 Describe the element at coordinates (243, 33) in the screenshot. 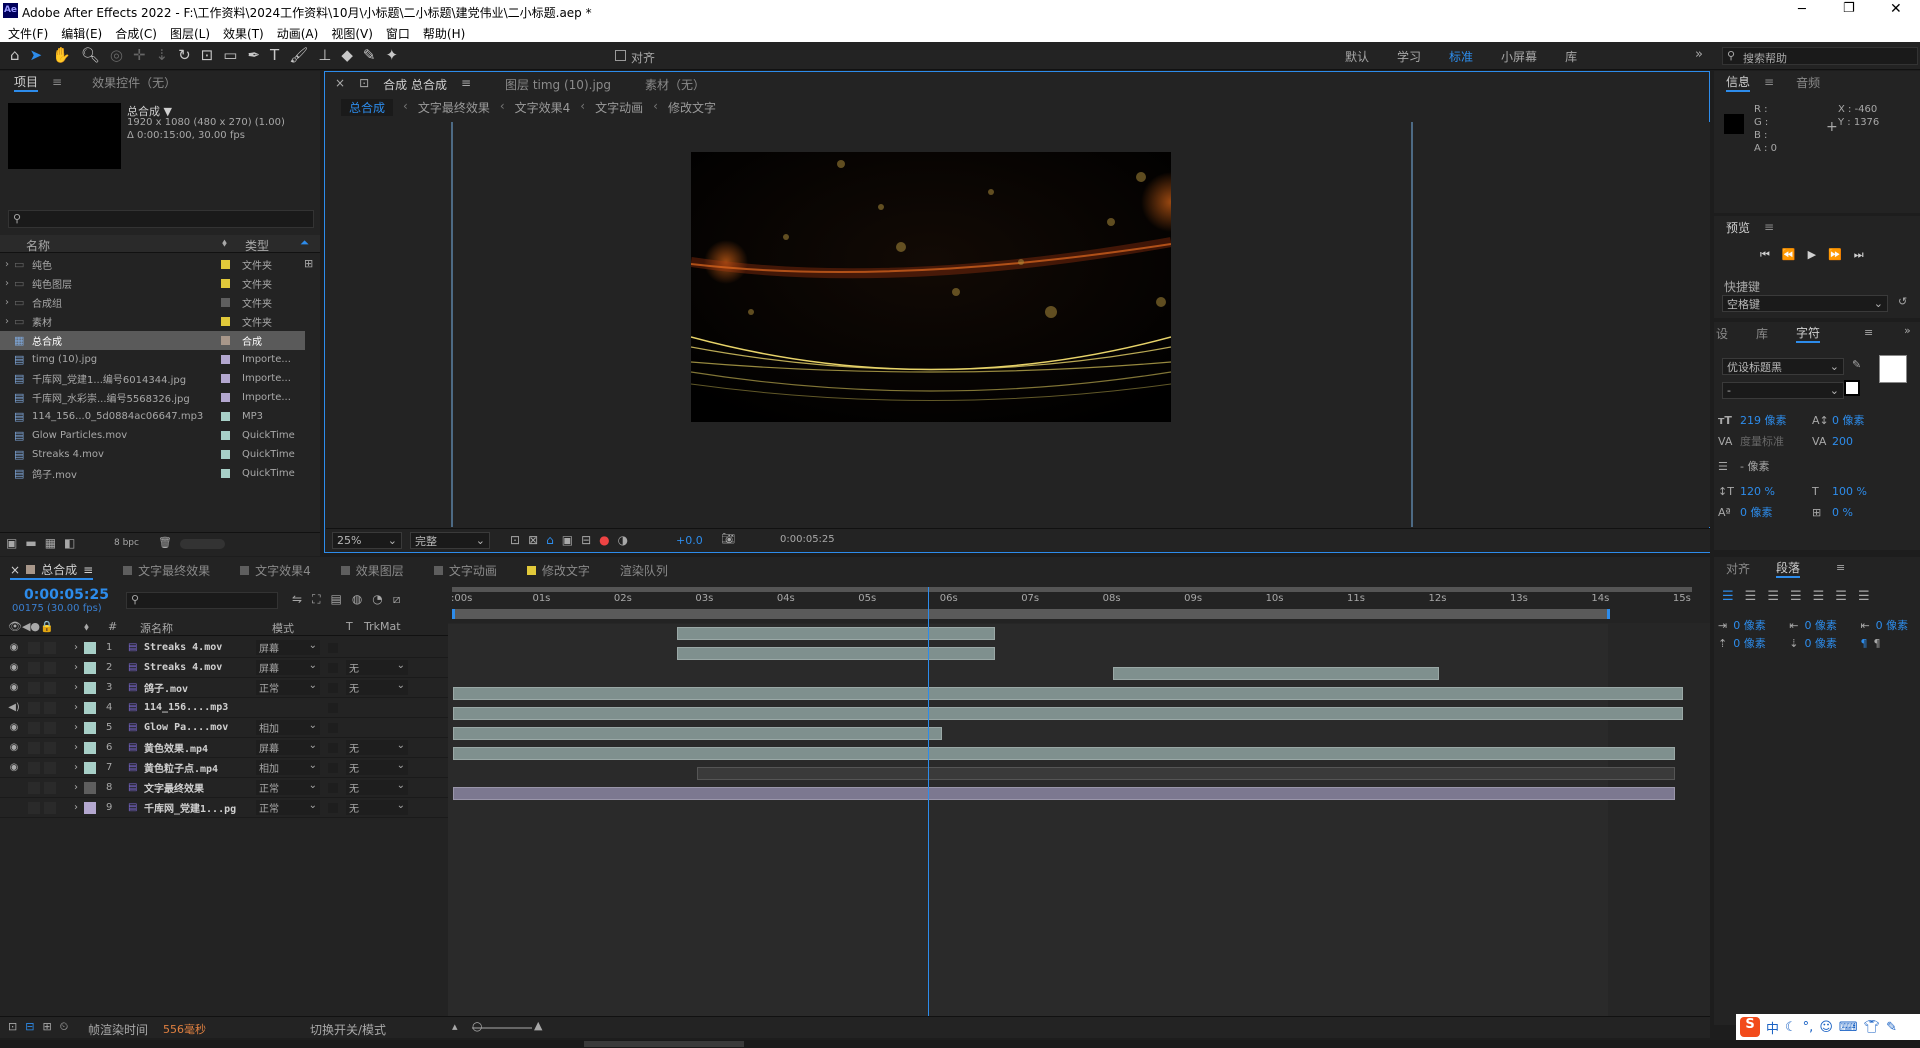

I see `menu-item: 效果(T)` at that location.